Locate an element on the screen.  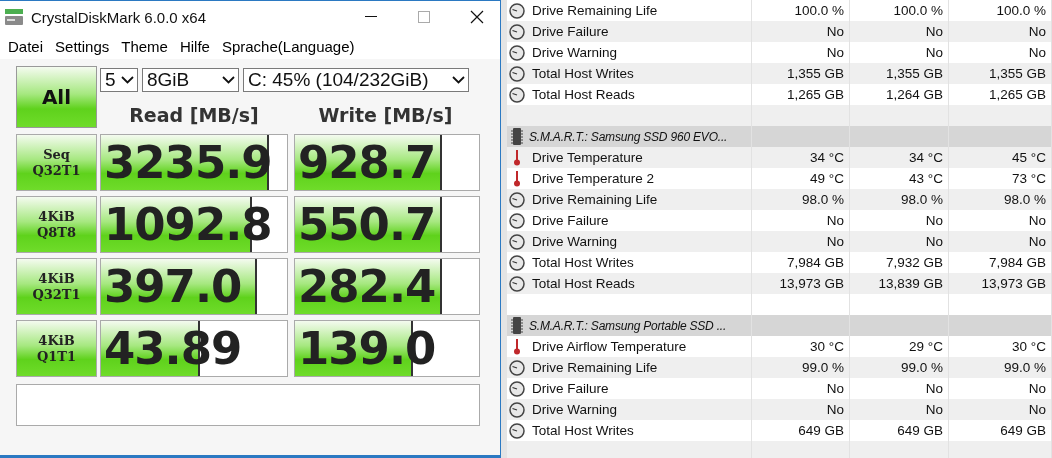
maximize-icon is located at coordinates (424, 17).